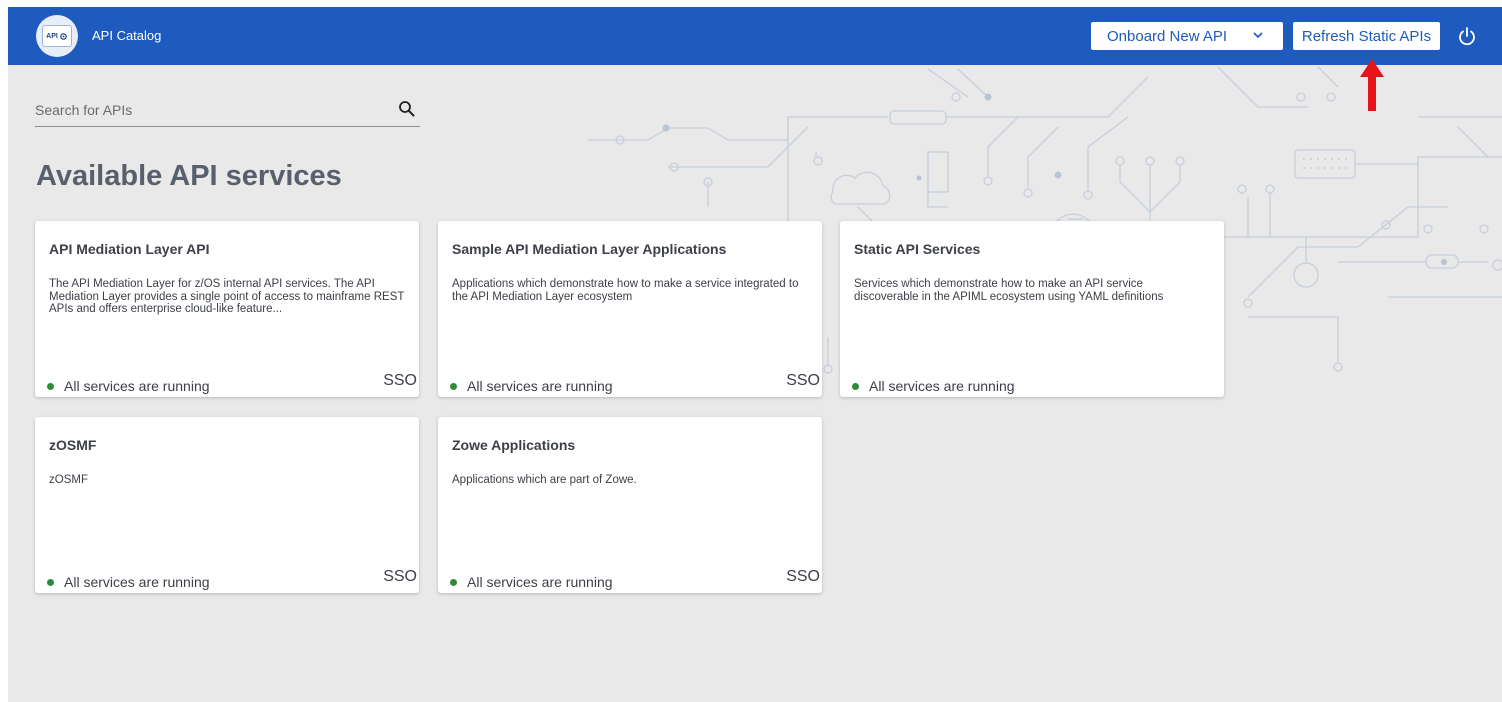  What do you see at coordinates (52, 36) in the screenshot?
I see `logo-text: API` at bounding box center [52, 36].